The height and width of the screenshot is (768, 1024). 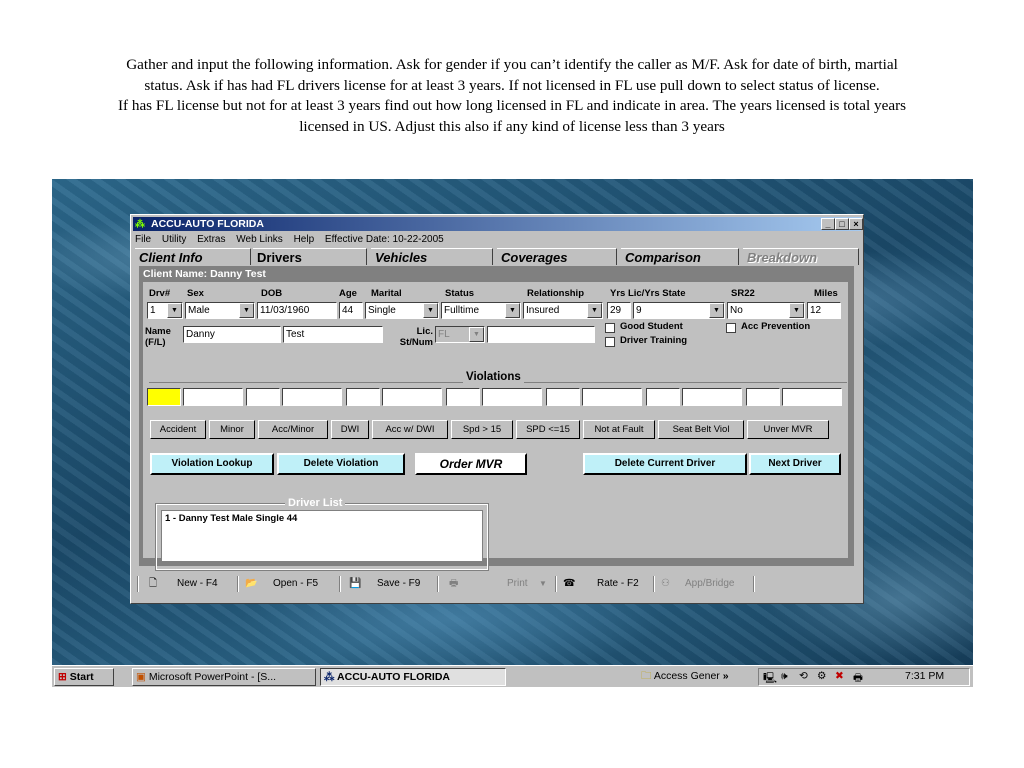 I want to click on yrs-state-select: 9 ▼, so click(x=679, y=310).